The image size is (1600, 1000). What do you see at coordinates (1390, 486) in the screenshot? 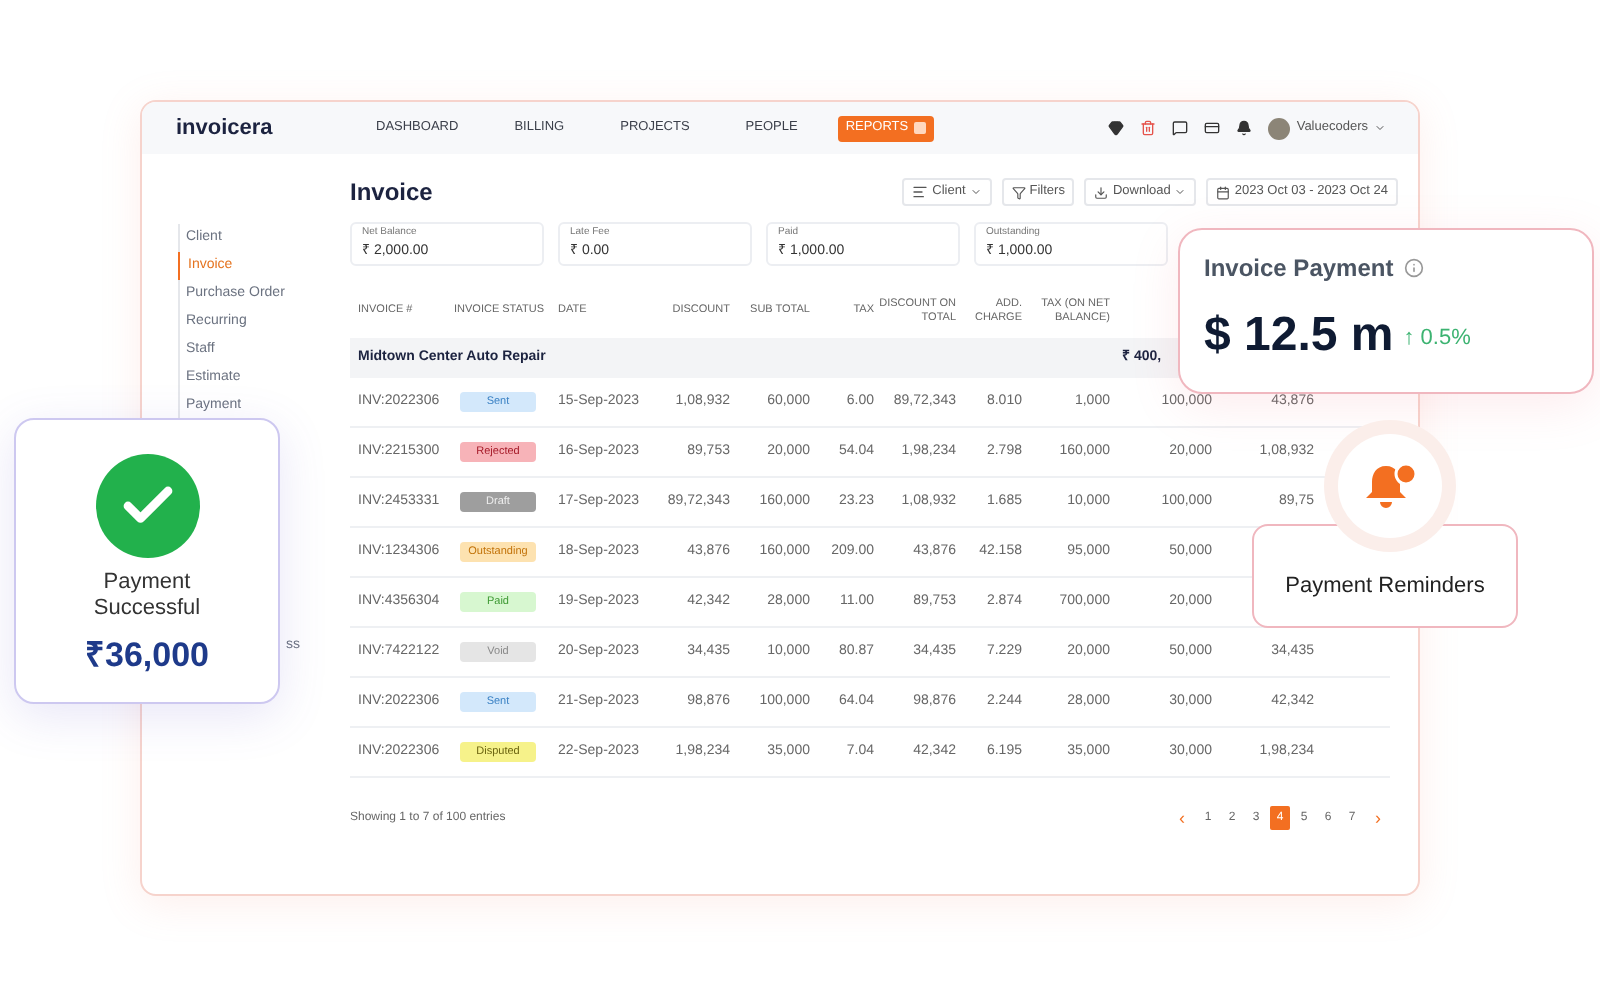
I see `bell-icon` at bounding box center [1390, 486].